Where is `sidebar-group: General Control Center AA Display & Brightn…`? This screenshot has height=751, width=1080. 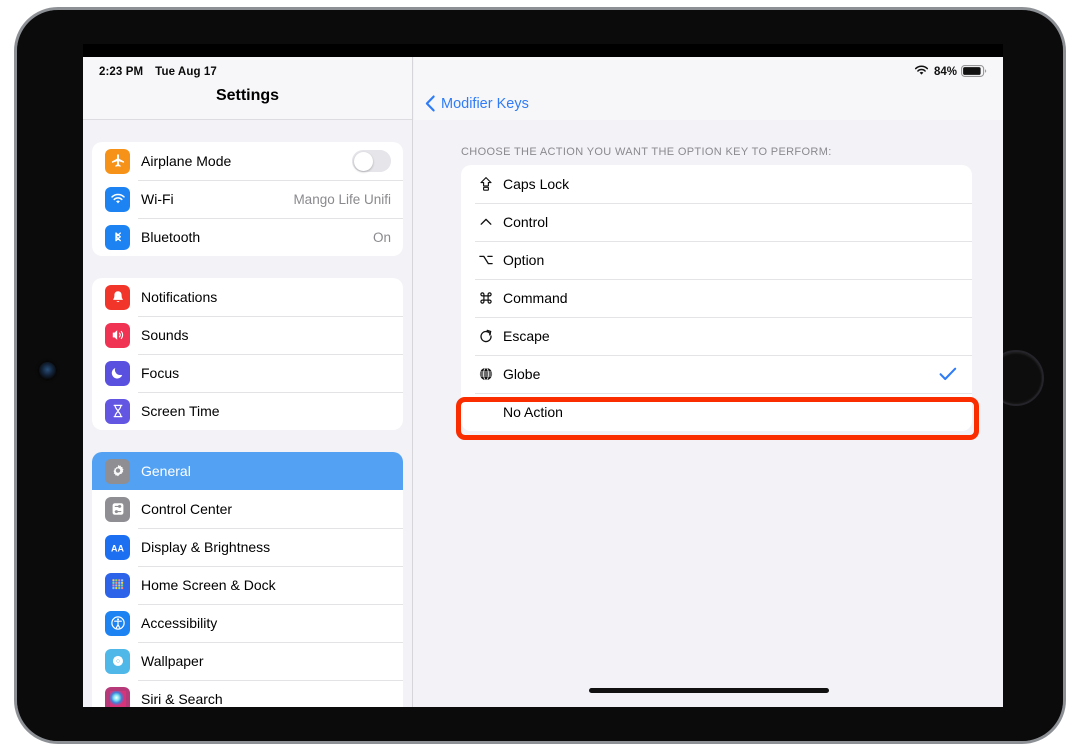
sidebar-group: General Control Center AA Display & Brightn… is located at coordinates (247, 579).